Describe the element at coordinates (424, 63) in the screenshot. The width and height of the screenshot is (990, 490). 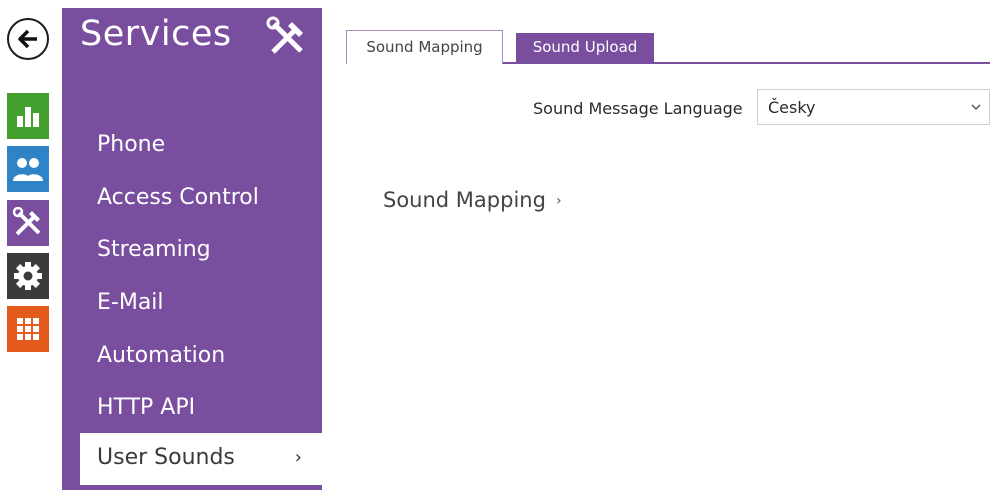
I see `tab-active-gap` at that location.